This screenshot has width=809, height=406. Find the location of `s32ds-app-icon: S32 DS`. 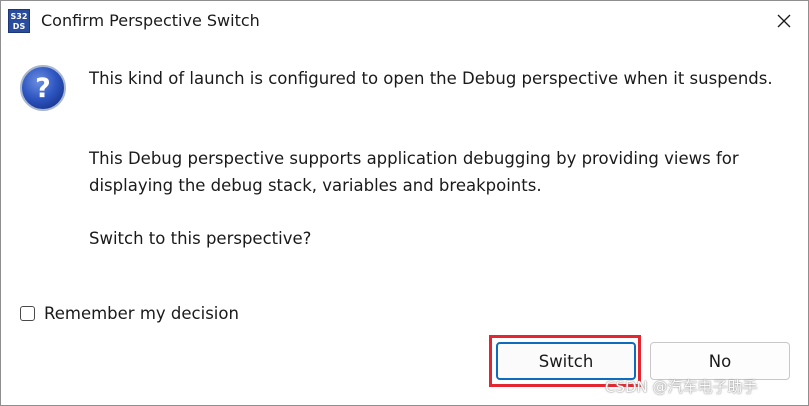

s32ds-app-icon: S32 DS is located at coordinates (19, 21).